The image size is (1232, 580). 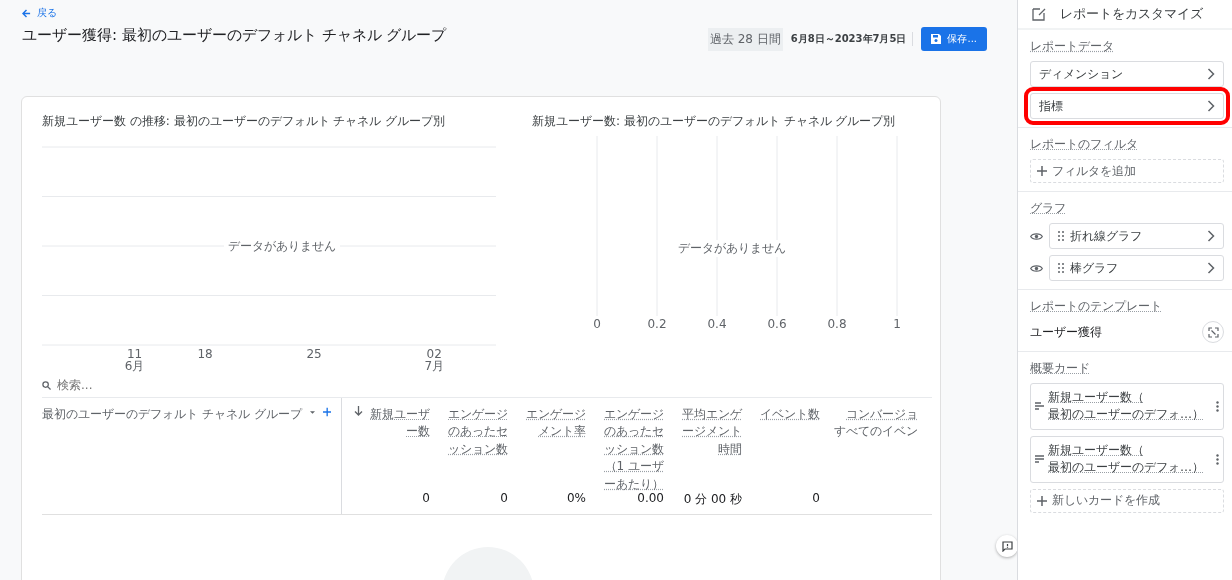 I want to click on section-heading: レポートのテンプレート, so click(x=1096, y=306).